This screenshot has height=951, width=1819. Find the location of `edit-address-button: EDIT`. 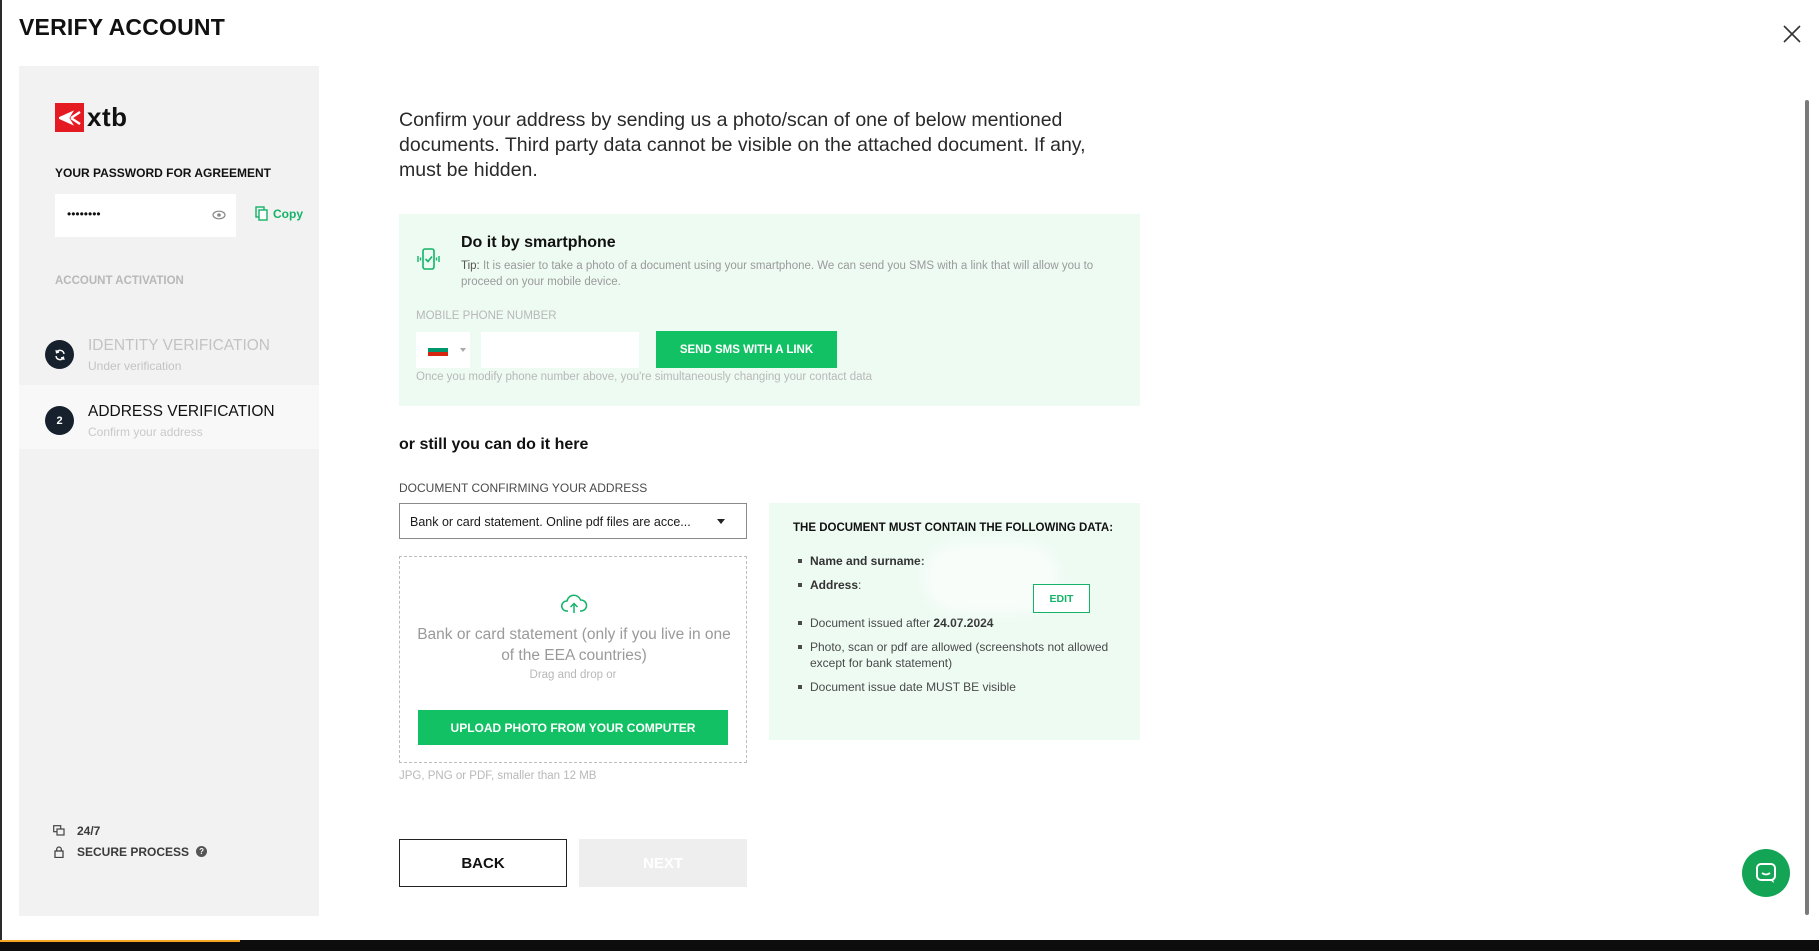

edit-address-button: EDIT is located at coordinates (1061, 598).